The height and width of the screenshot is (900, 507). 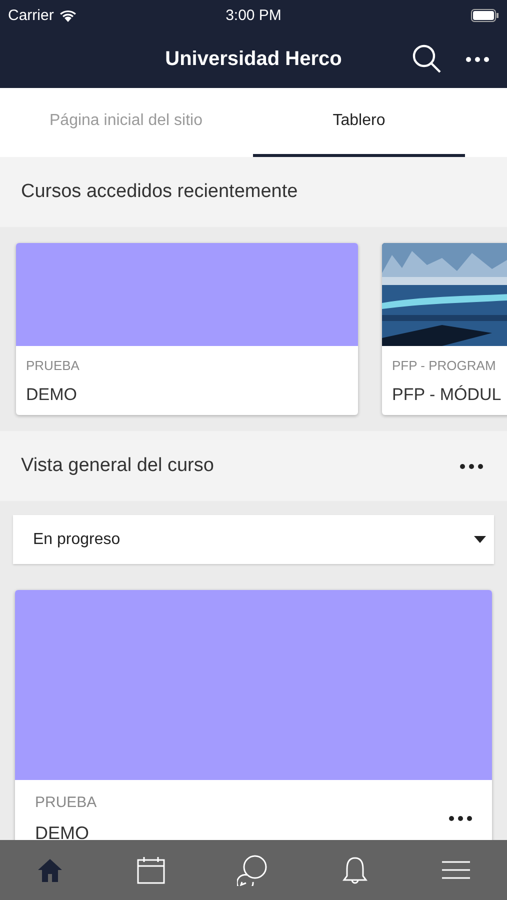 I want to click on filter-dropdown: En progreso, so click(x=253, y=539).